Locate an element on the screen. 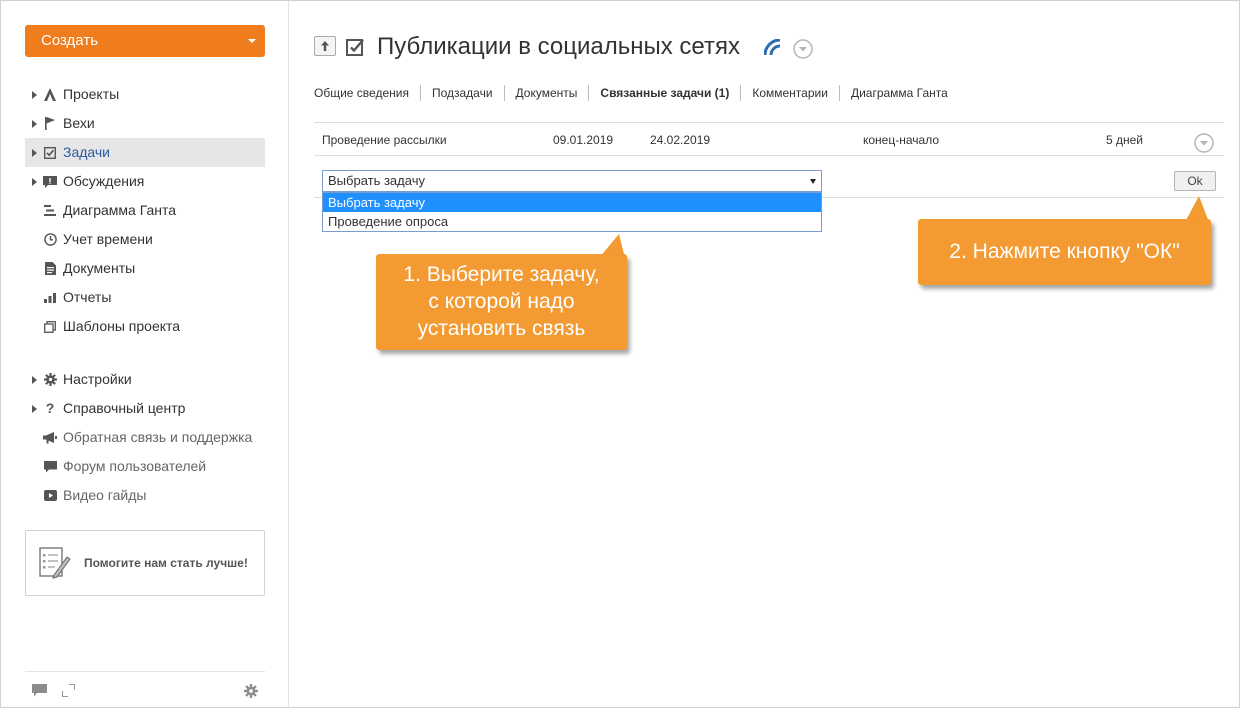 The height and width of the screenshot is (708, 1240). related-task-start: 09.01.2019 is located at coordinates (583, 140).